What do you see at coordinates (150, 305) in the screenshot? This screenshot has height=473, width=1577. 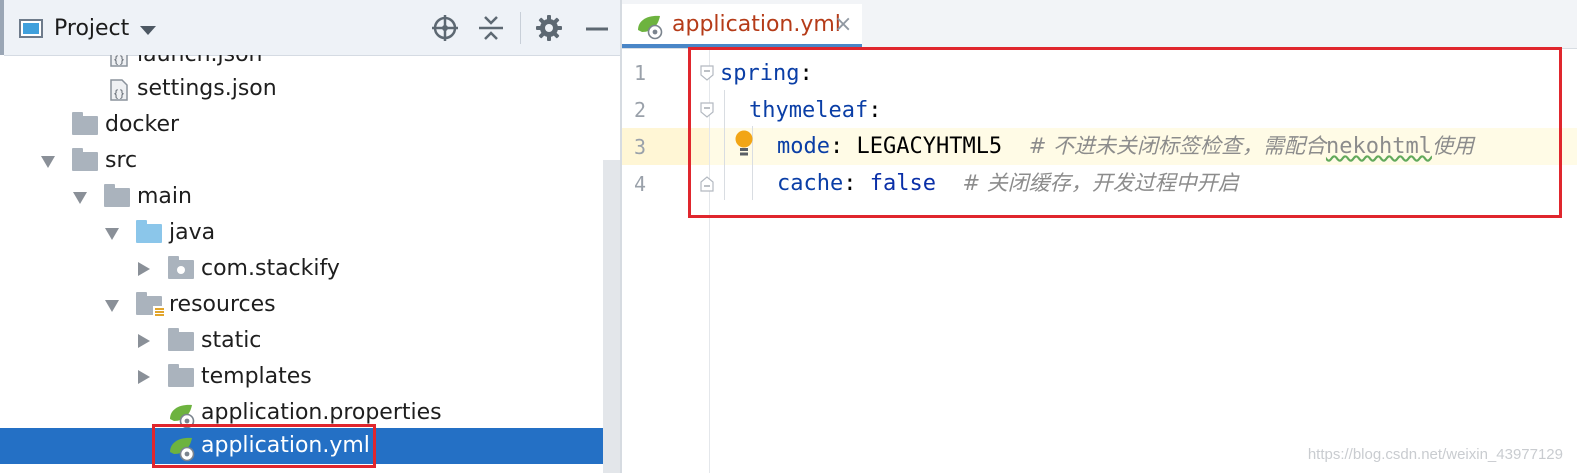 I see `resources-folder-icon` at bounding box center [150, 305].